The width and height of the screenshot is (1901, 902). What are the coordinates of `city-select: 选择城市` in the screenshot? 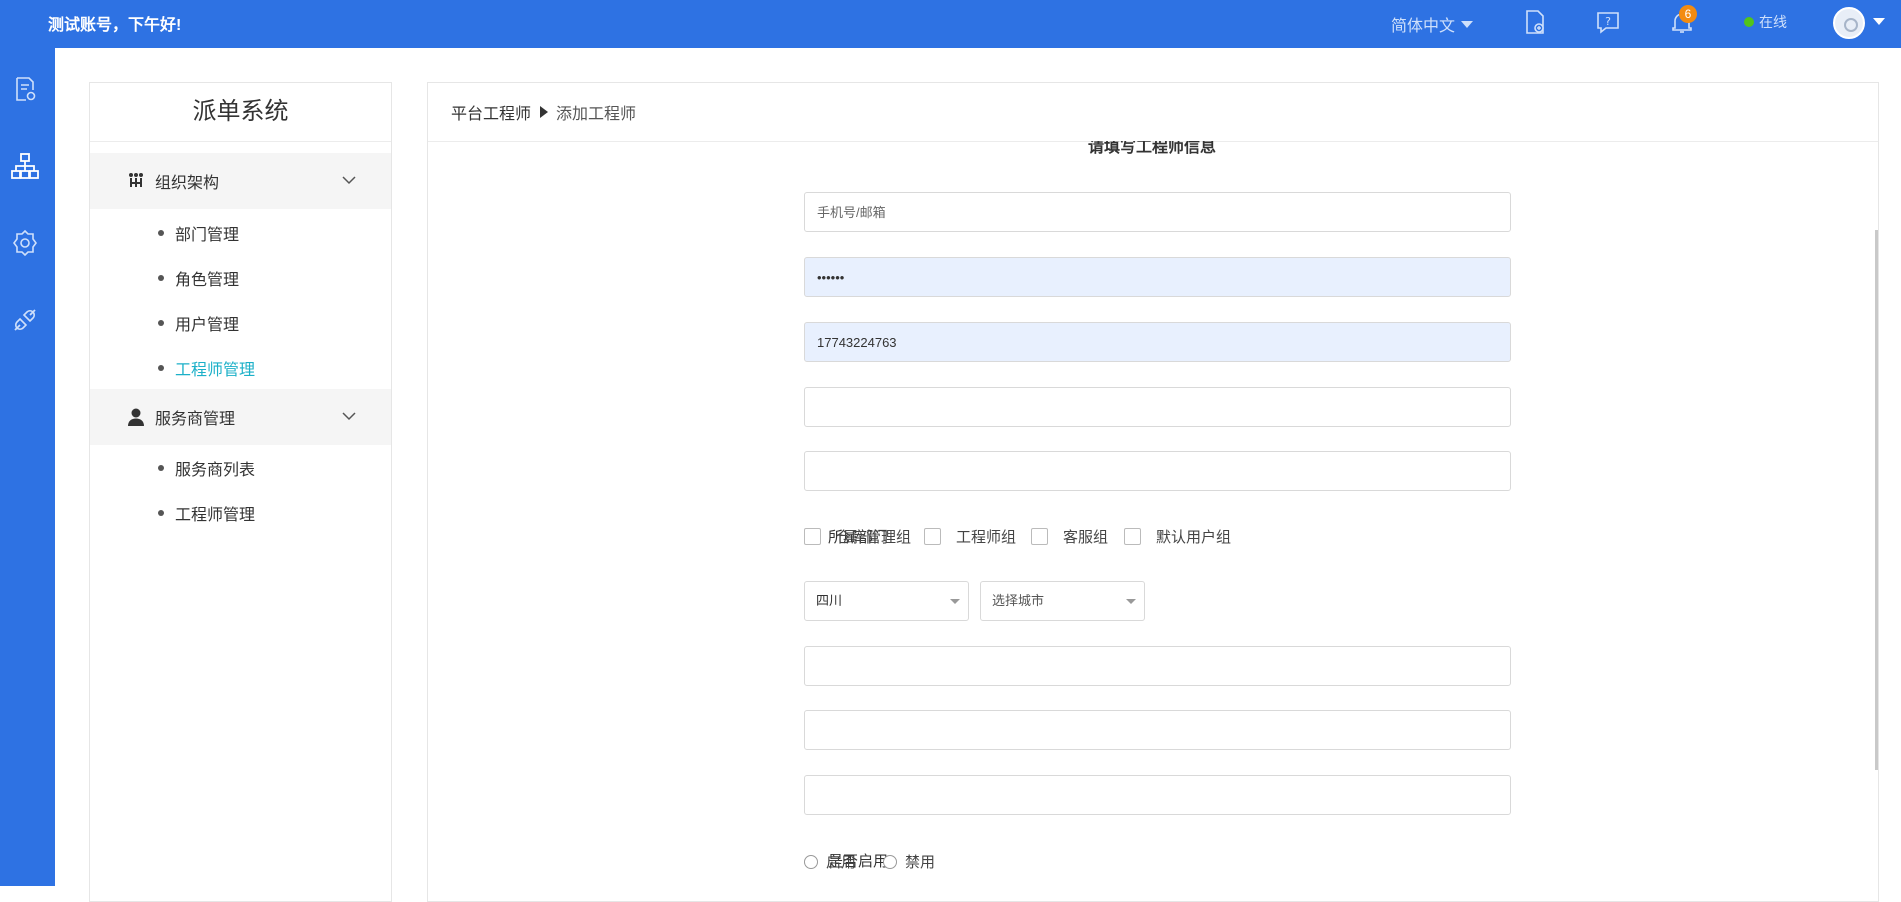 It's located at (1062, 601).